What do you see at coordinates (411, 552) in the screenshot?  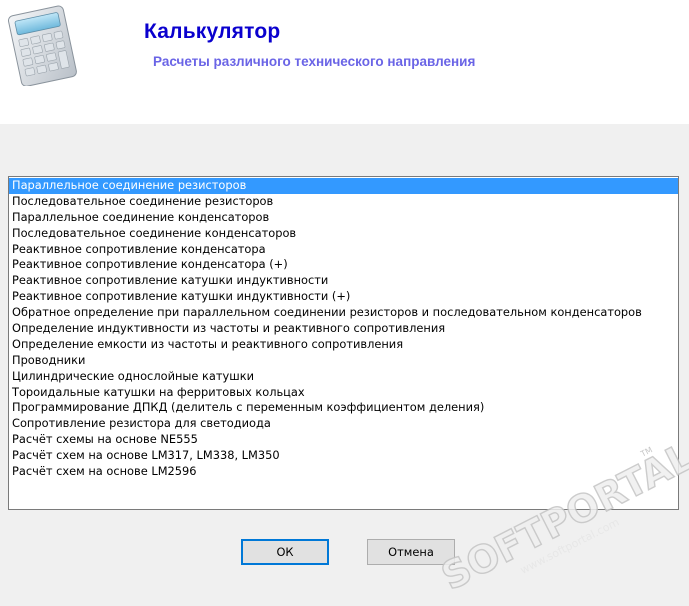 I see `cancel-button: Отмена` at bounding box center [411, 552].